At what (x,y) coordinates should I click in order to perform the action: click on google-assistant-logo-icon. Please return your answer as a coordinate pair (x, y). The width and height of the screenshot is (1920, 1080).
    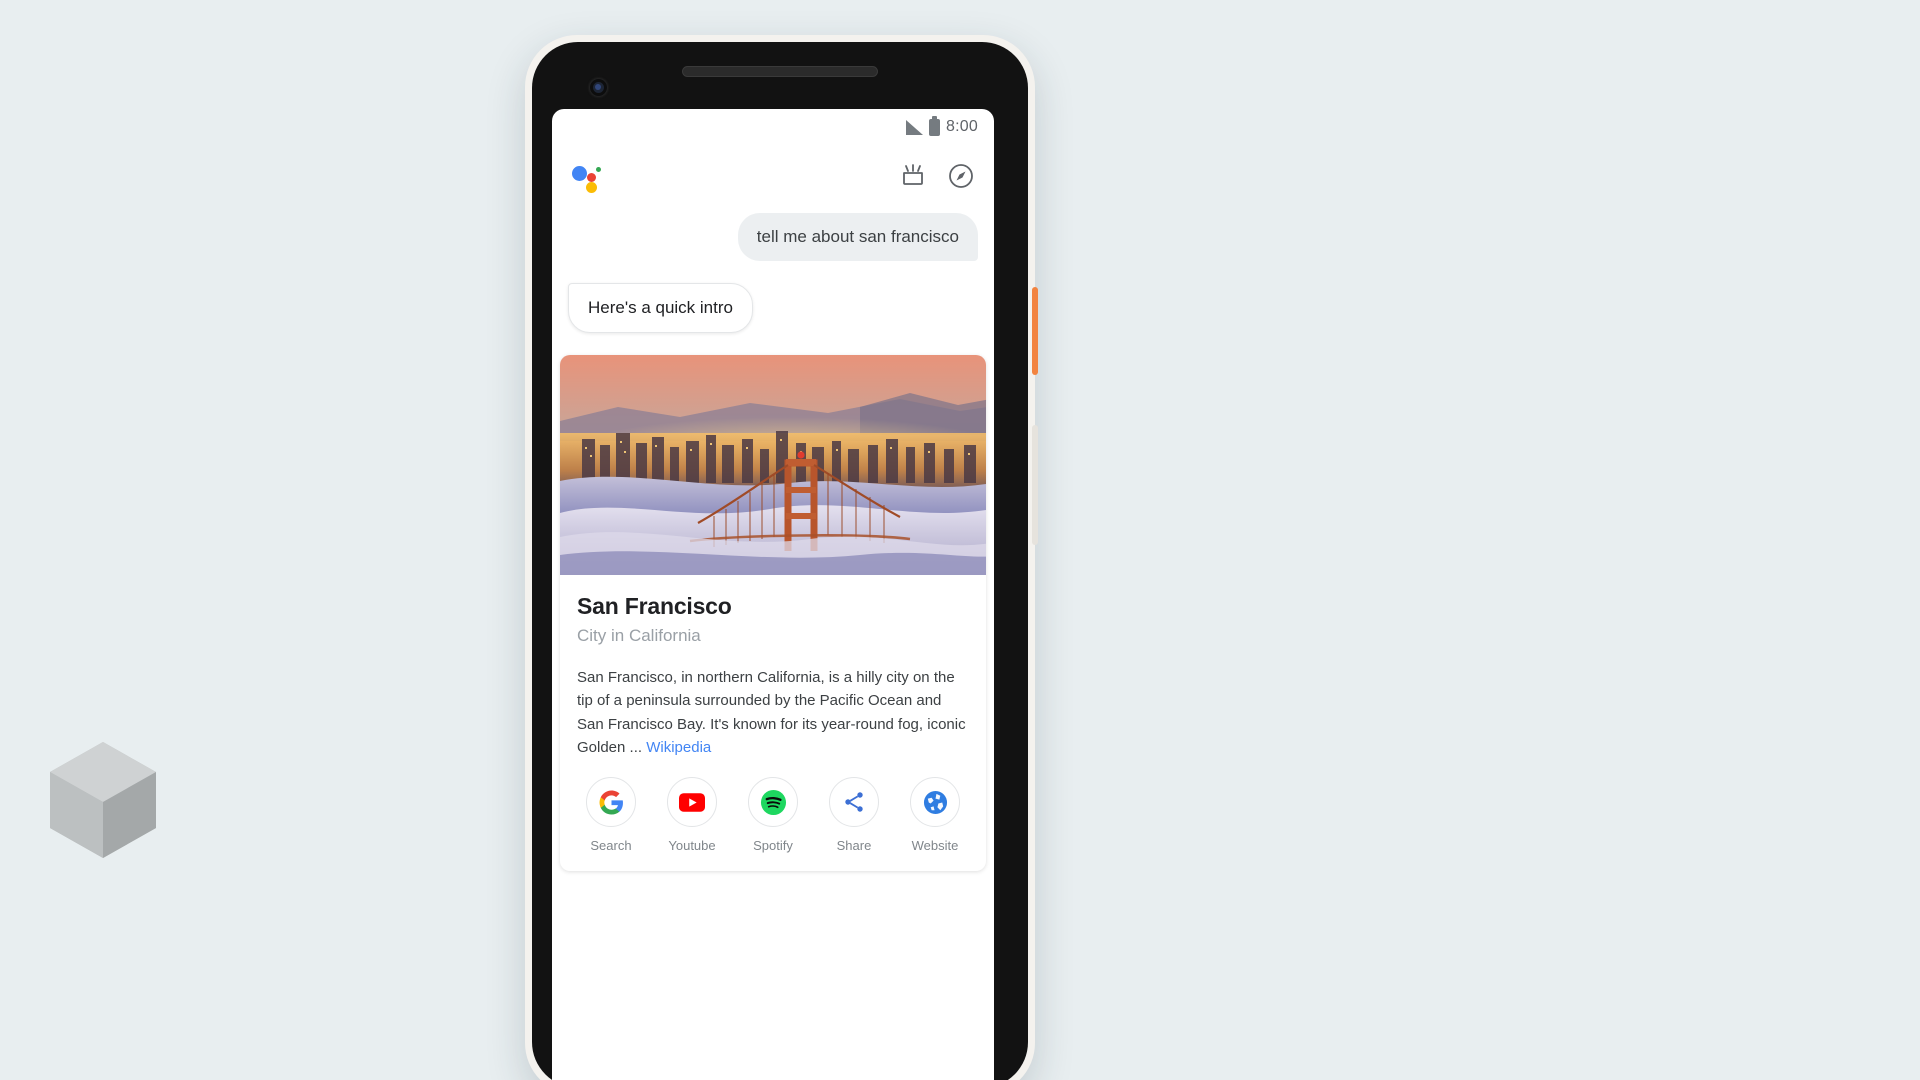
    Looking at the image, I should click on (587, 177).